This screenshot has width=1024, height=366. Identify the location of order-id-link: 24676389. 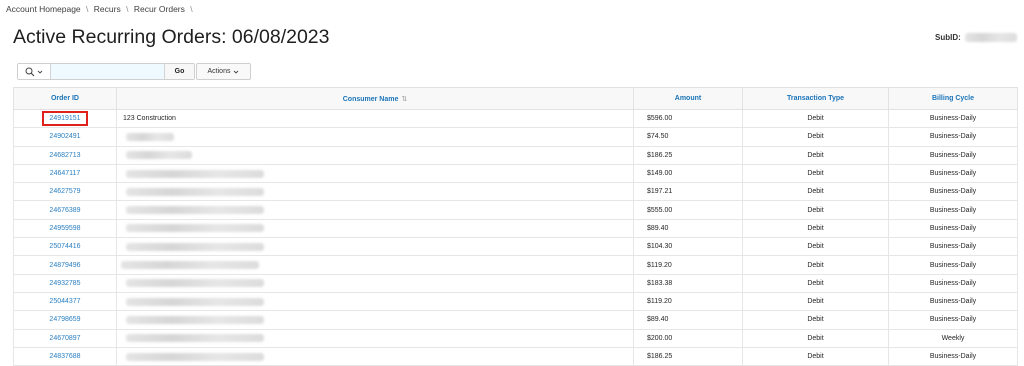
(64, 210).